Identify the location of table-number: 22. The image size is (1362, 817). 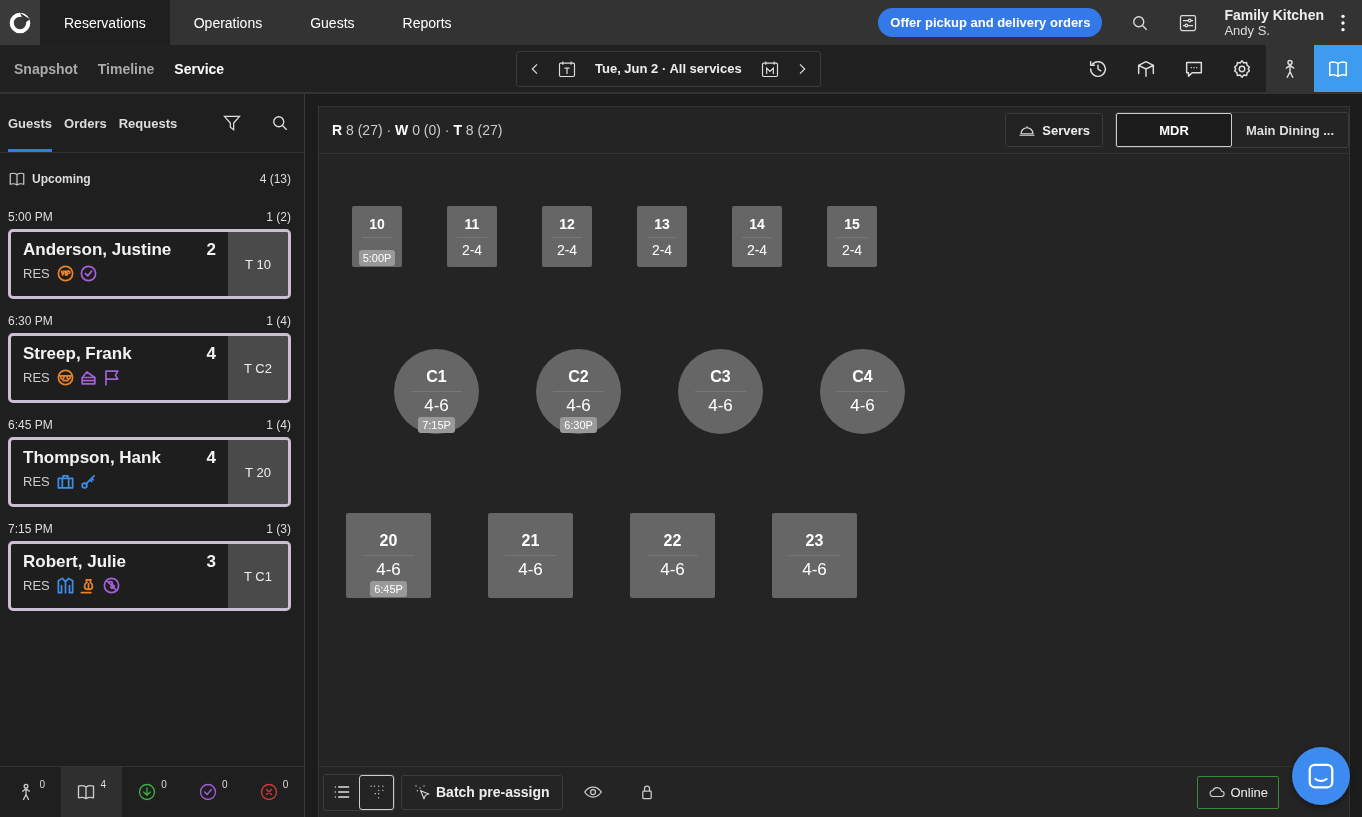
(672, 540).